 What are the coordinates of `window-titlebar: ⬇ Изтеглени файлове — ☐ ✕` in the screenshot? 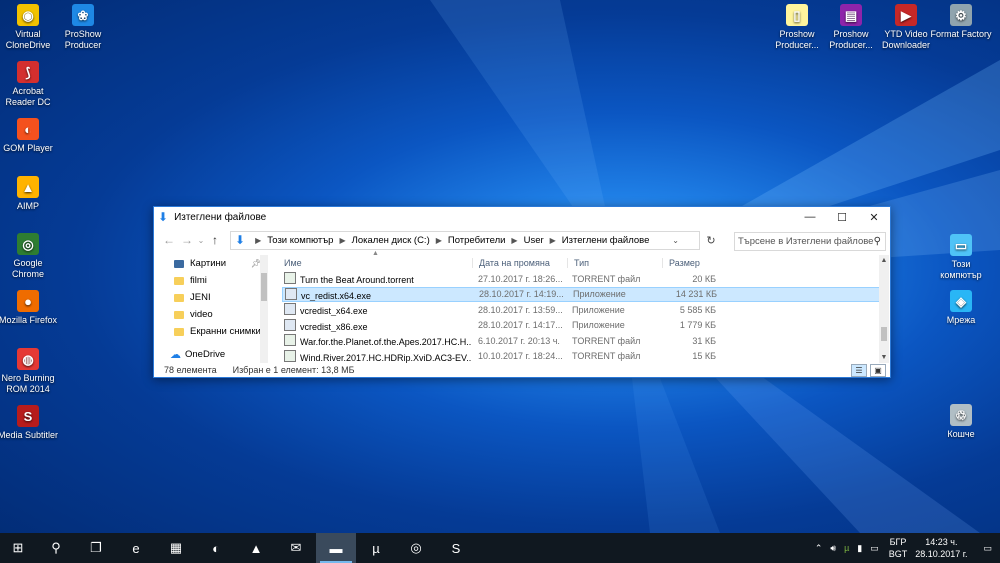 It's located at (522, 217).